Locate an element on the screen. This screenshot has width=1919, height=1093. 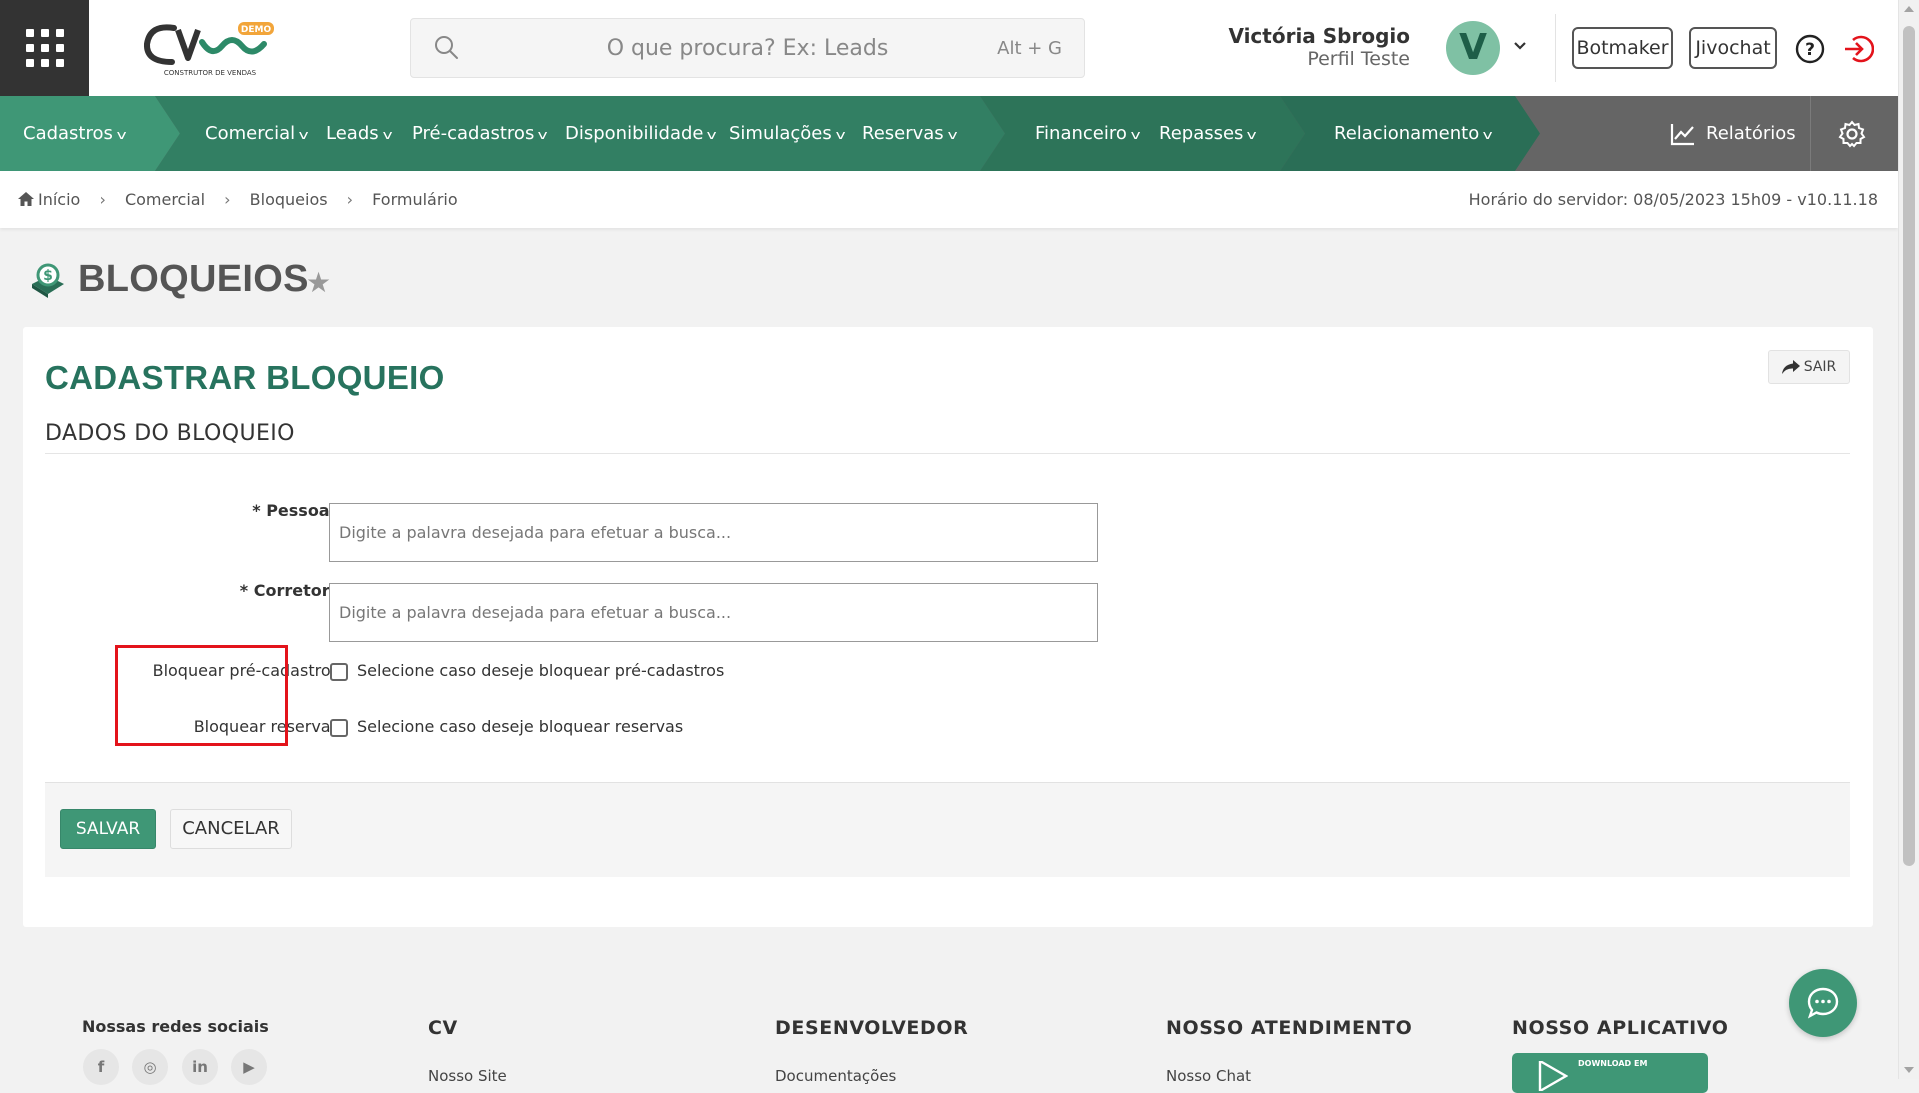
corretor-input is located at coordinates (713, 612).